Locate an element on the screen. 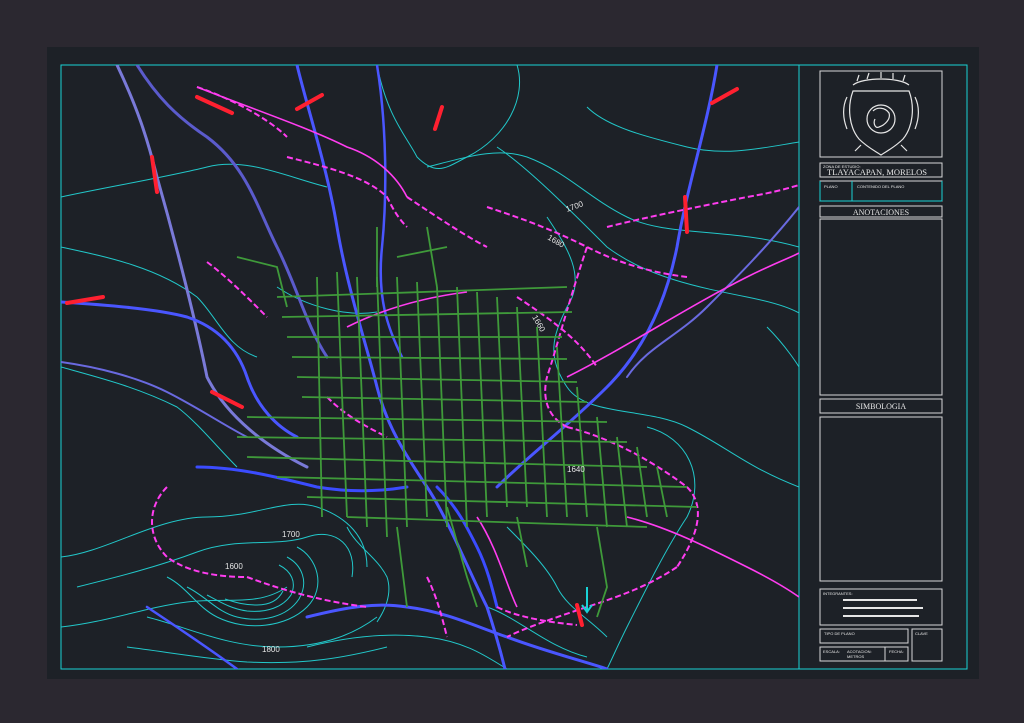 The width and height of the screenshot is (1024, 723). members-label: INTEGRANTES: is located at coordinates (838, 593).